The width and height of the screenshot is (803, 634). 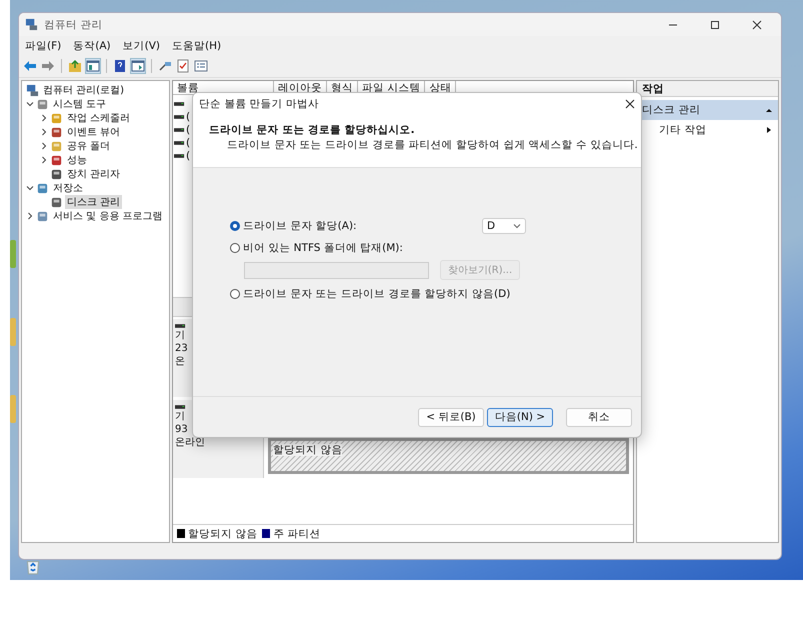 I want to click on forward-arrow-icon, so click(x=48, y=66).